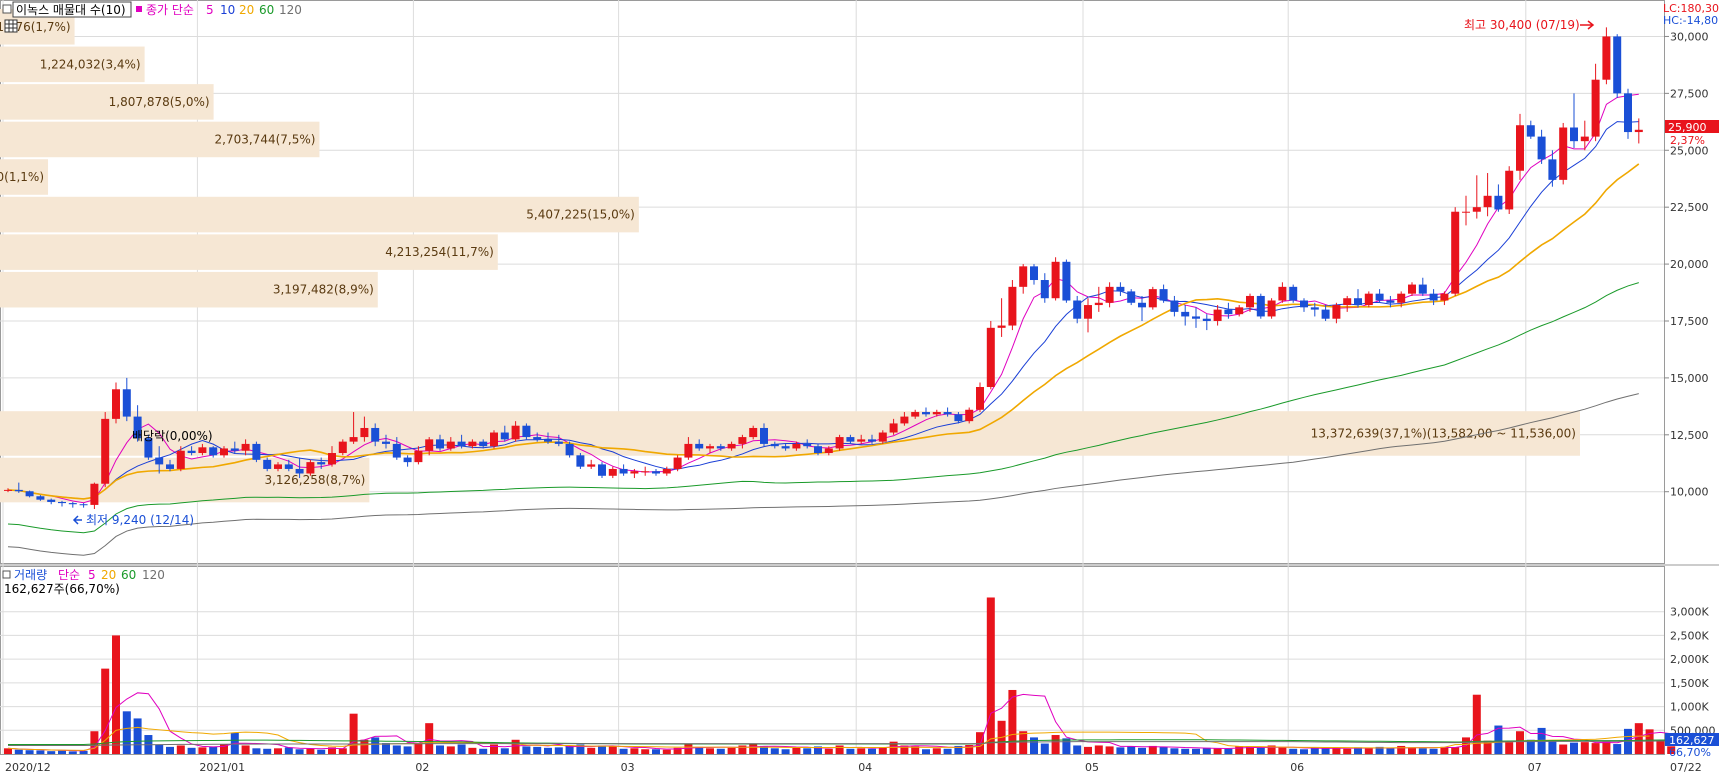 The width and height of the screenshot is (1719, 780). What do you see at coordinates (222, 767) in the screenshot?
I see `time-tick-label: 2021/01` at bounding box center [222, 767].